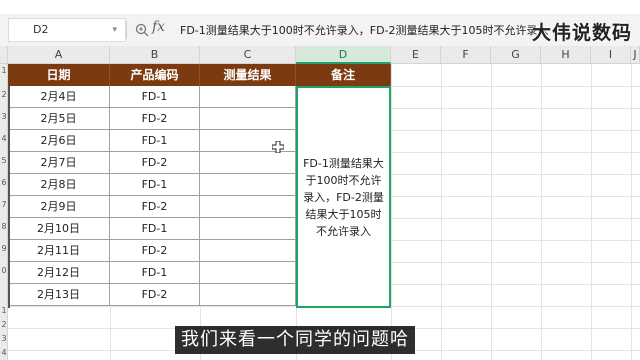  Describe the element at coordinates (635, 55) in the screenshot. I see `column-header-j: J` at that location.